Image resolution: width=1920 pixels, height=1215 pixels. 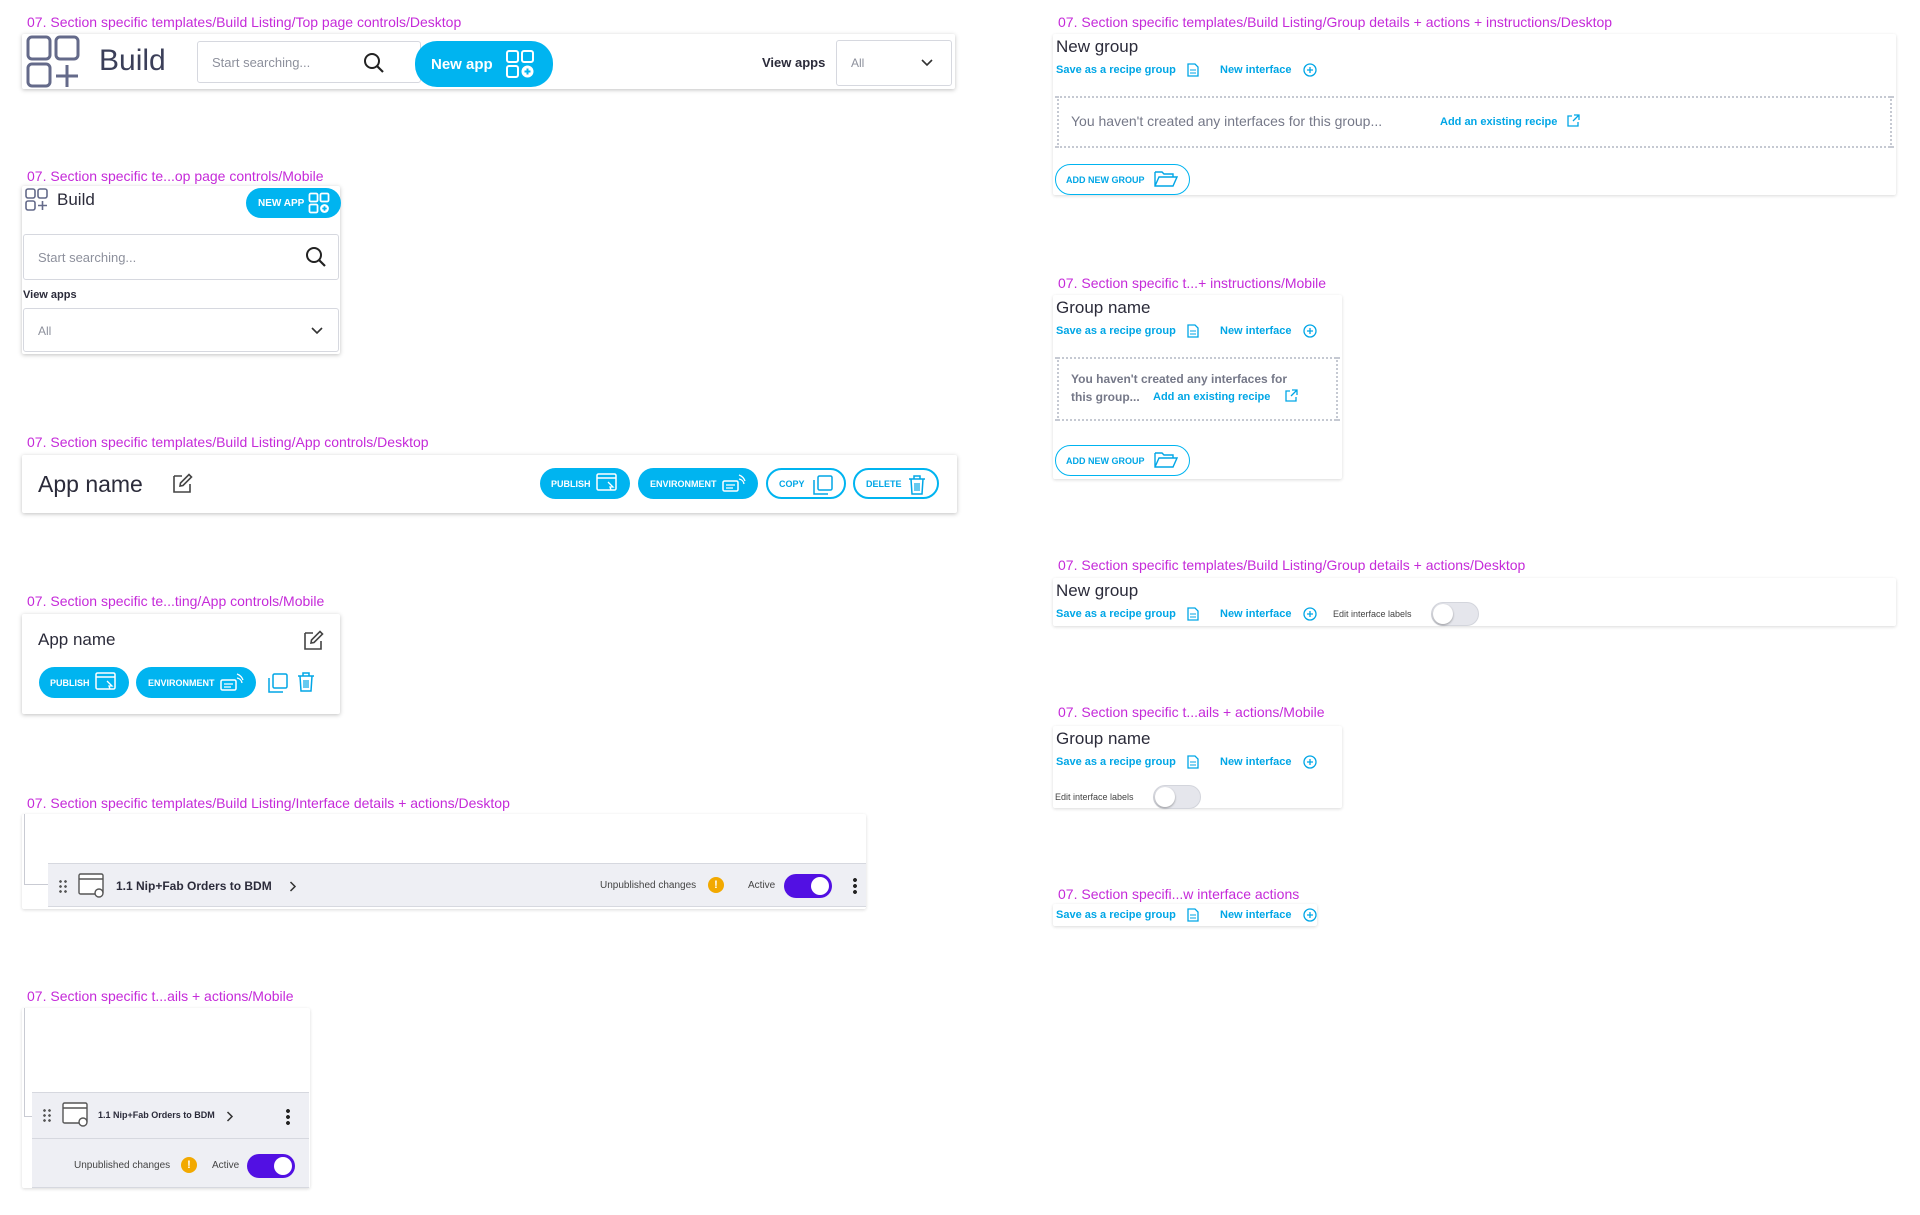 I want to click on delete-button: DELETE, so click(x=896, y=483).